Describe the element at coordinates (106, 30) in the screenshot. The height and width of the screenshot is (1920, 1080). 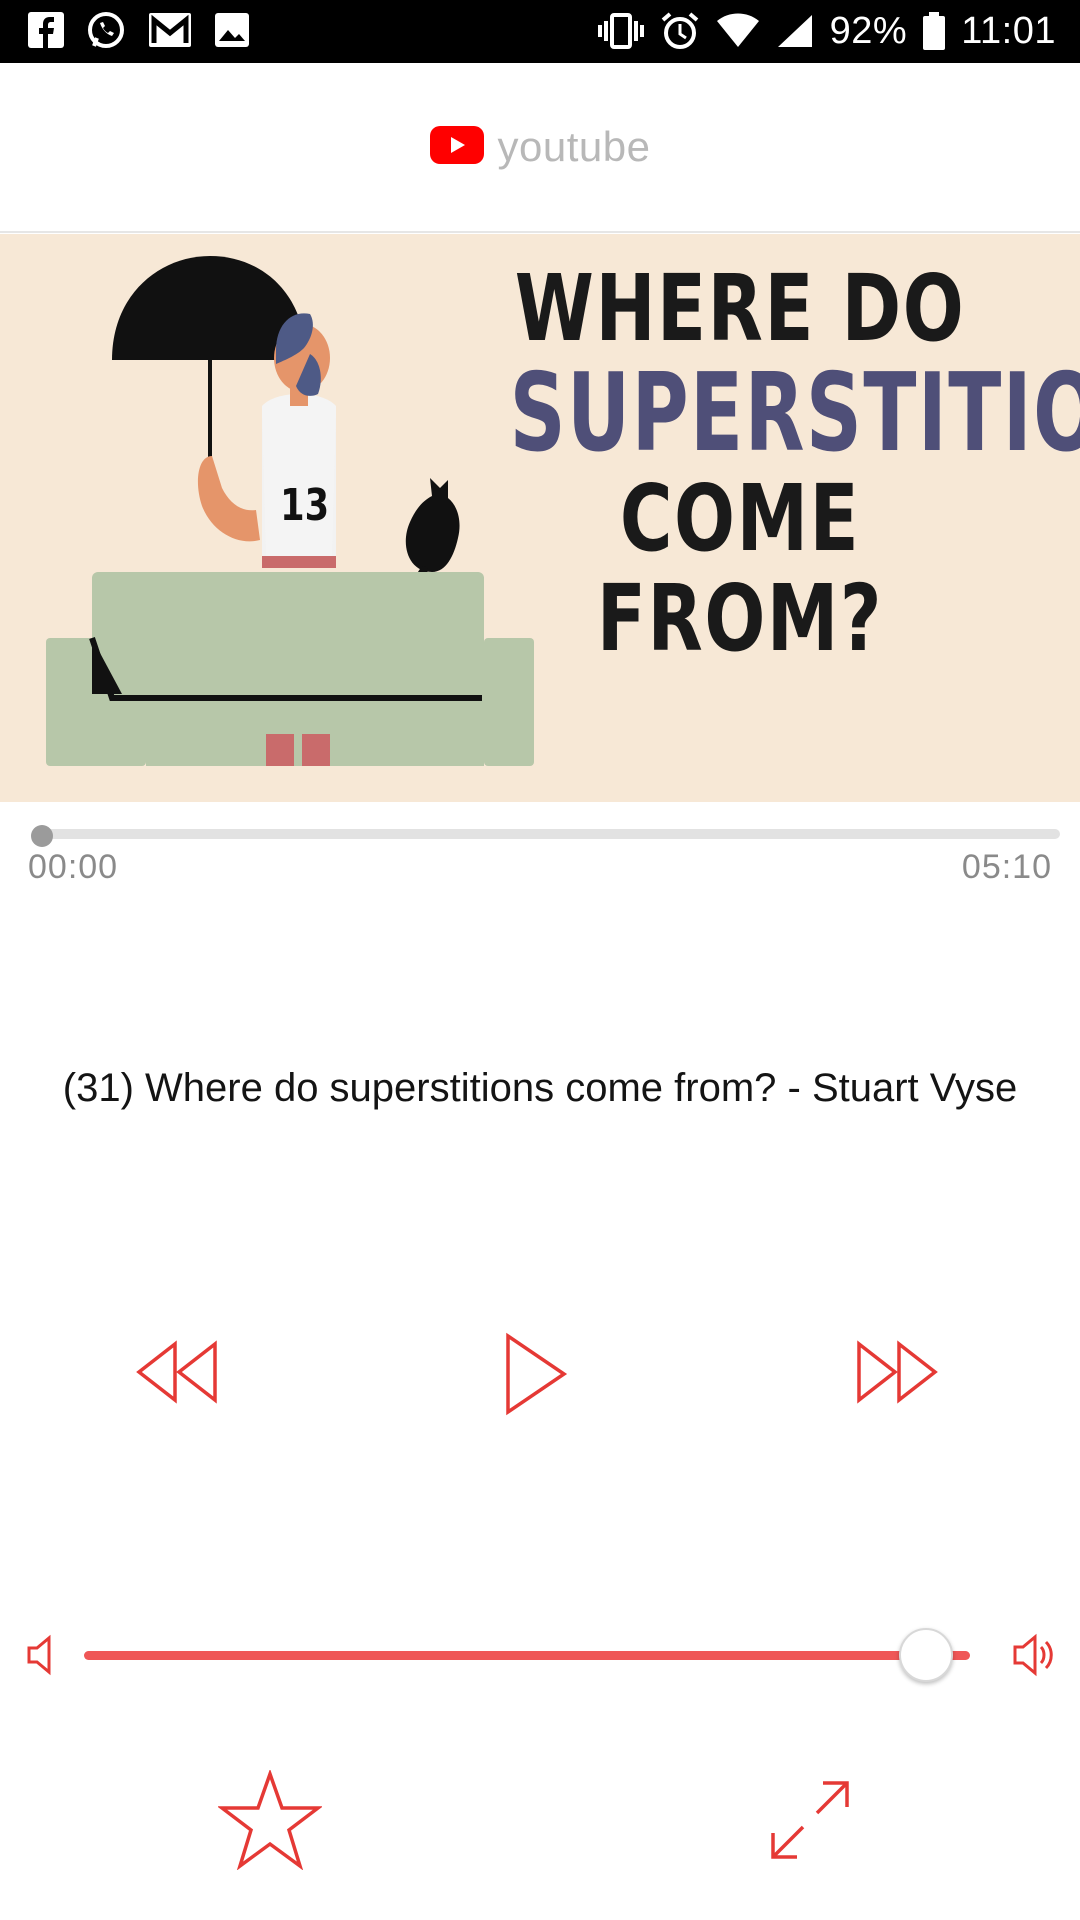
I see `whatsapp-icon` at that location.